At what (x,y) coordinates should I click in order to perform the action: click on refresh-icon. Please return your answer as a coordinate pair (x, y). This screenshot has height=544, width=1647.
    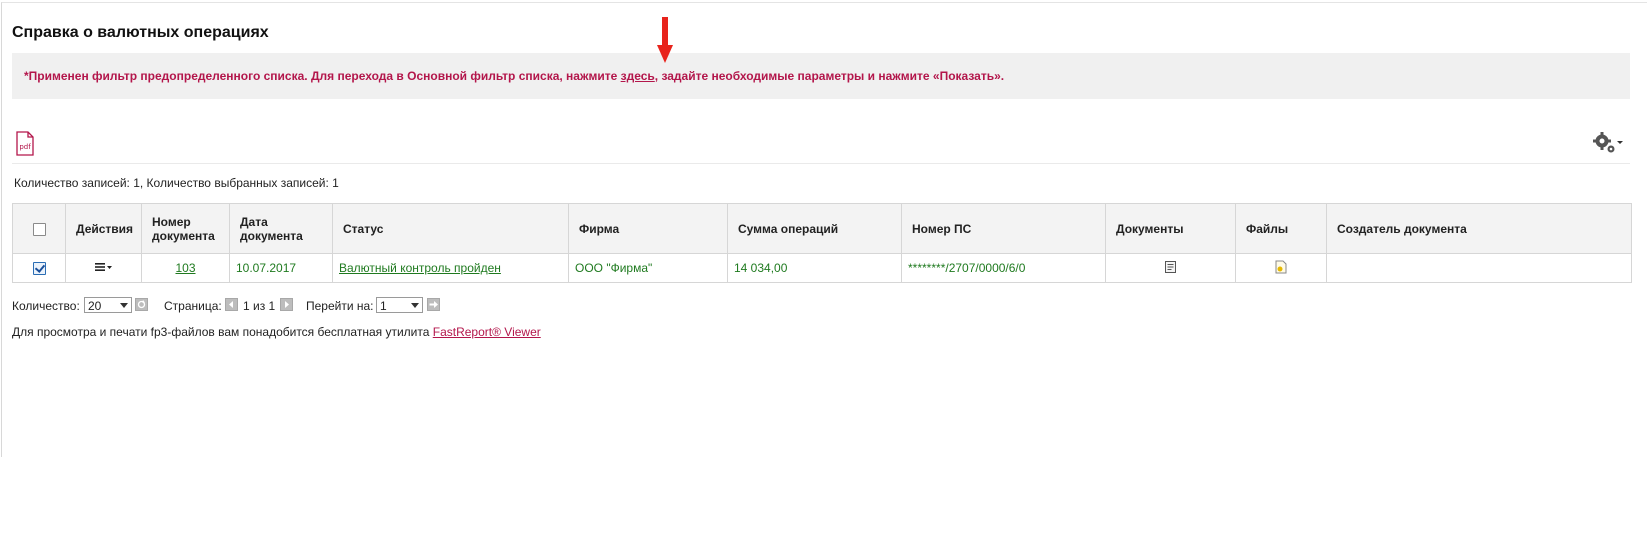
    Looking at the image, I should click on (141, 304).